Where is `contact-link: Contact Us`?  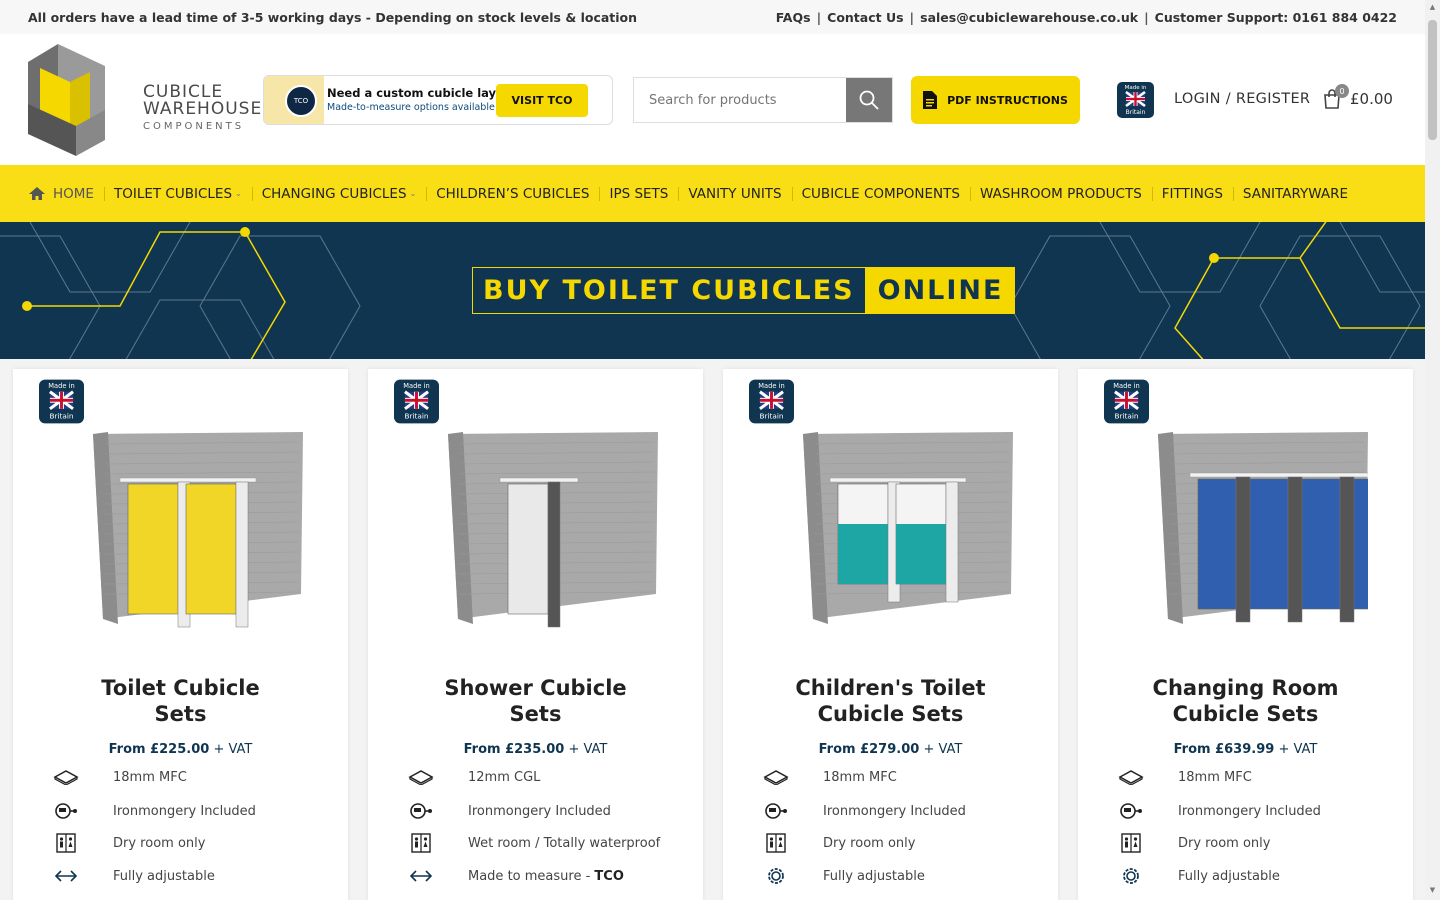
contact-link: Contact Us is located at coordinates (865, 17).